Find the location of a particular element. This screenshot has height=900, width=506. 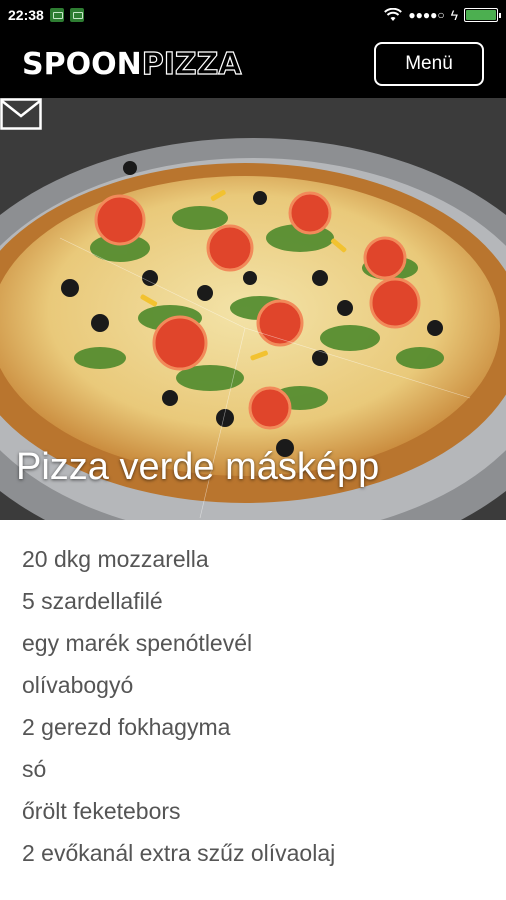

ingredient-item: egy marék spenótlevél is located at coordinates (137, 643).